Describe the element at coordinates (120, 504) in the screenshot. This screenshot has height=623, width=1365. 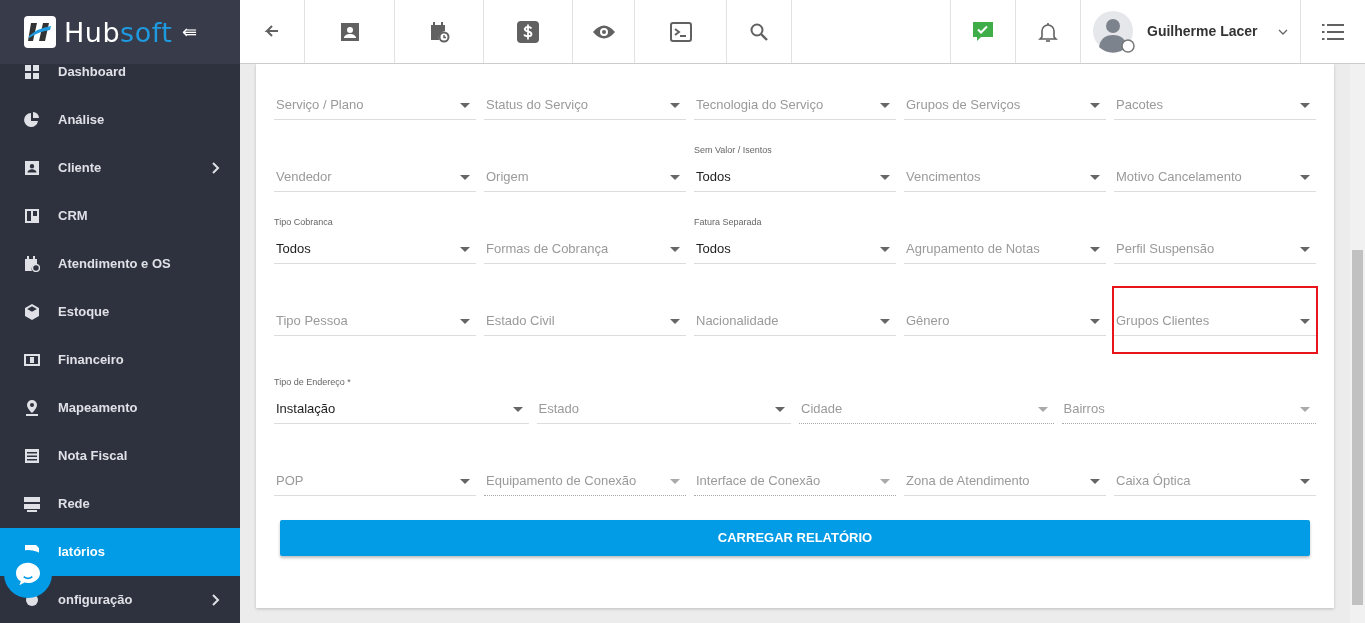
I see `sidebar-item: Rede` at that location.